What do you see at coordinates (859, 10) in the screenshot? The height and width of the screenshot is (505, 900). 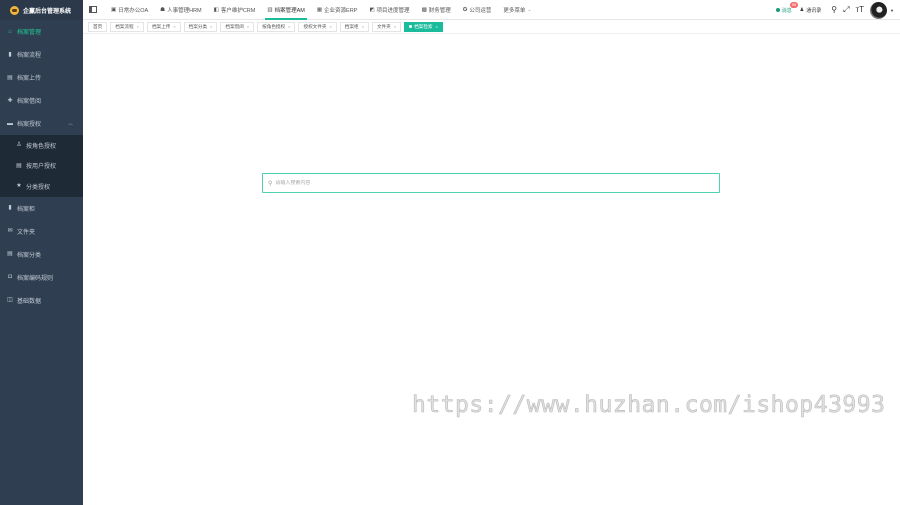 I see `font-size-icon: ᴛT` at bounding box center [859, 10].